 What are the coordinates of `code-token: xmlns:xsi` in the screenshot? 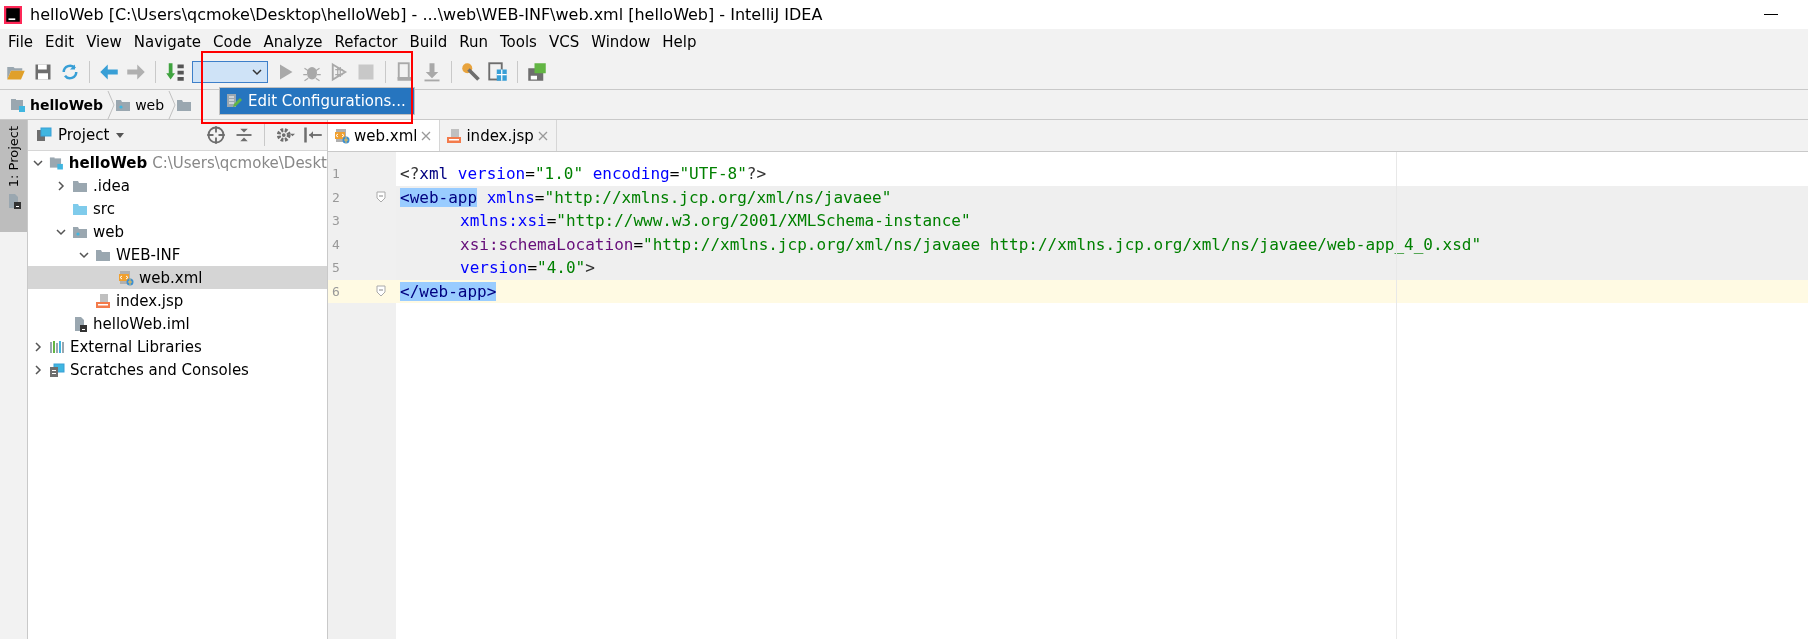 It's located at (503, 221).